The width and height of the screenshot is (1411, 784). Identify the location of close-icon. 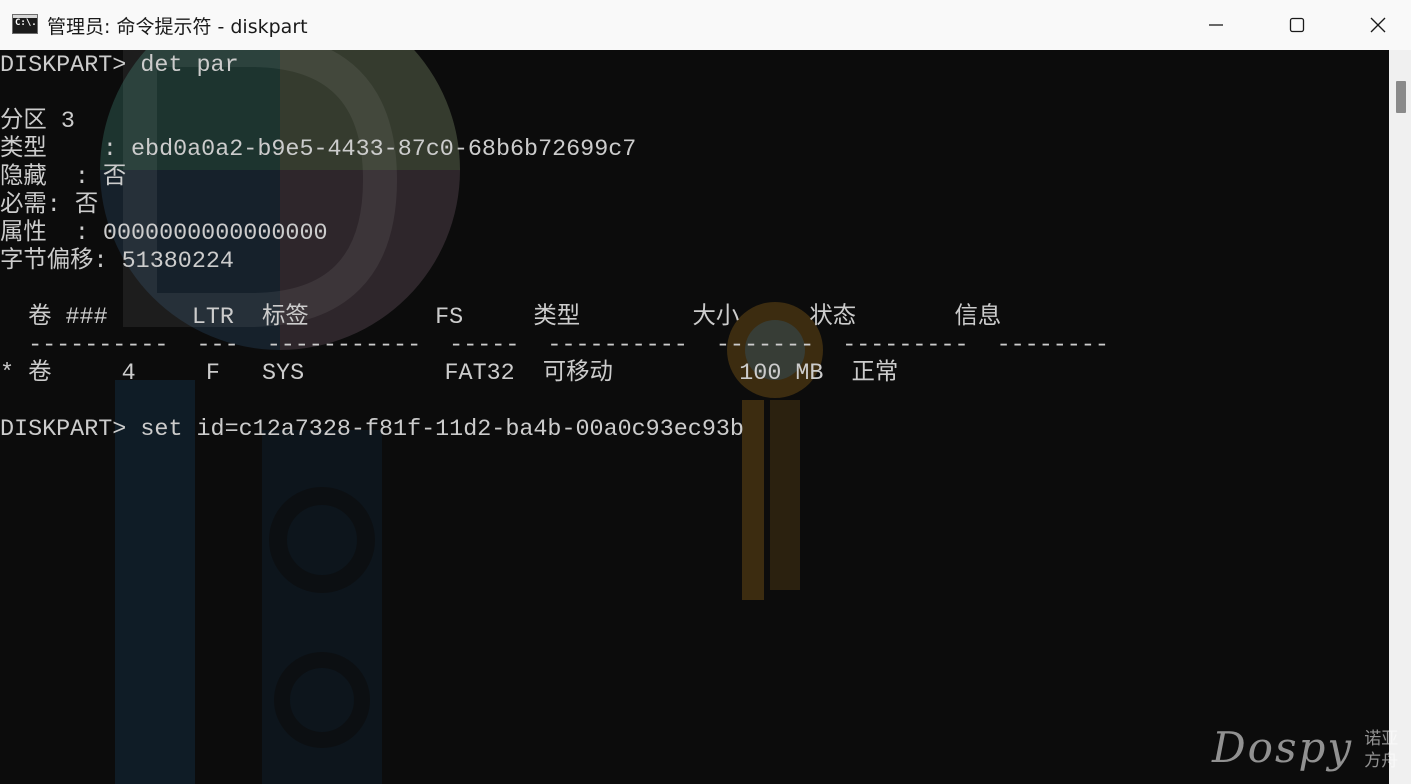
(1378, 25).